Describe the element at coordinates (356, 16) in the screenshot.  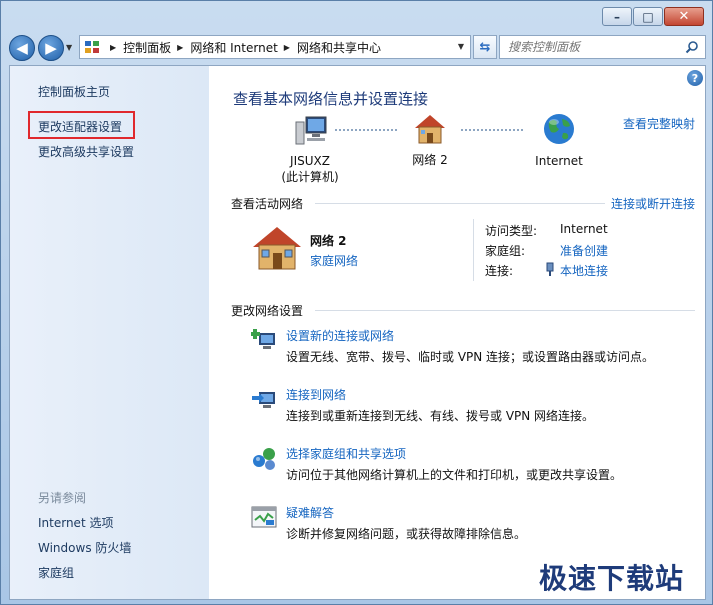
I see `title-bar: – □ ✕` at that location.